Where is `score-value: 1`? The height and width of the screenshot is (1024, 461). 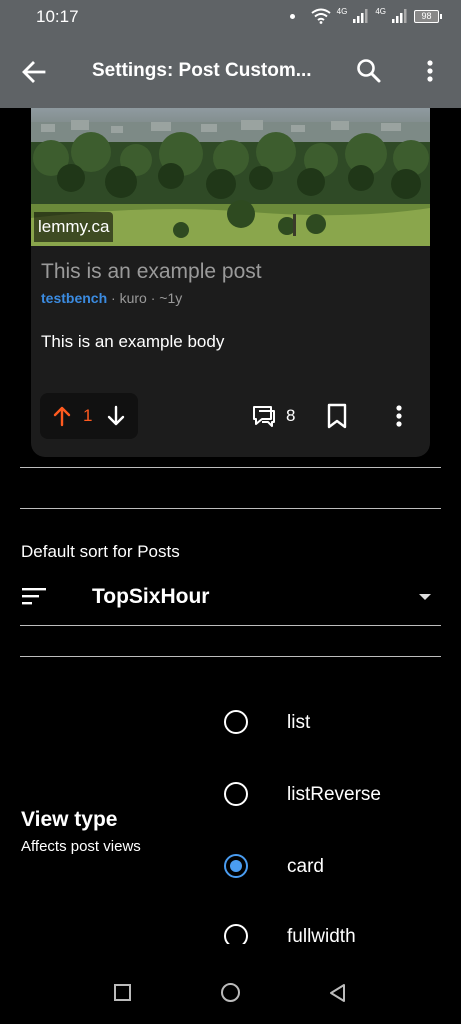
score-value: 1 is located at coordinates (88, 415).